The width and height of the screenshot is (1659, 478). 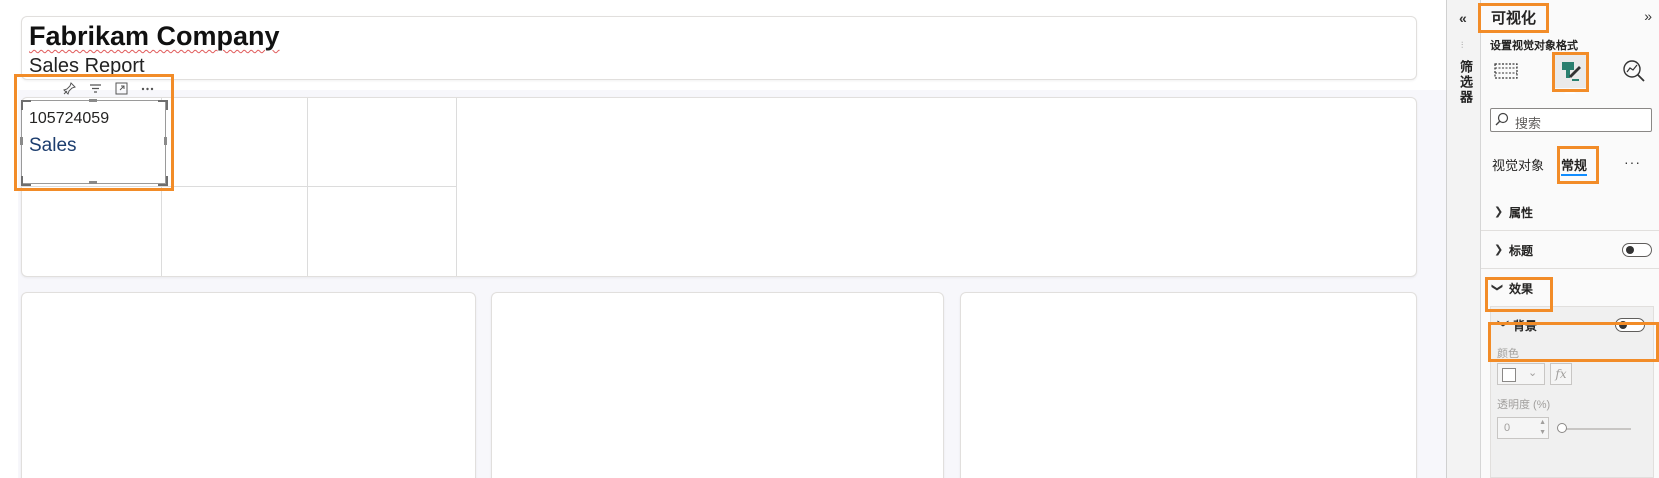 What do you see at coordinates (87, 66) in the screenshot?
I see `report-subtitle: Sales Report` at bounding box center [87, 66].